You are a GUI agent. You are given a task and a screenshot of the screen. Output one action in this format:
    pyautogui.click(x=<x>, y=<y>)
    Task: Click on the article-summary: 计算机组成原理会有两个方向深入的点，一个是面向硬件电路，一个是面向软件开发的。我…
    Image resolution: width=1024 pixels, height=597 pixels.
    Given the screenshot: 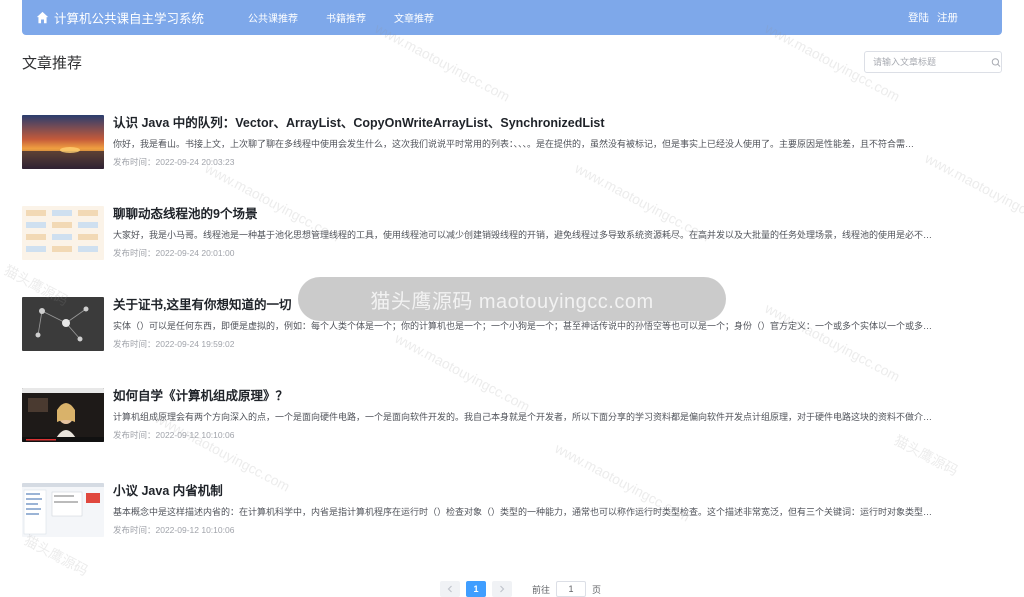 What is the action you would take?
    pyautogui.click(x=523, y=417)
    